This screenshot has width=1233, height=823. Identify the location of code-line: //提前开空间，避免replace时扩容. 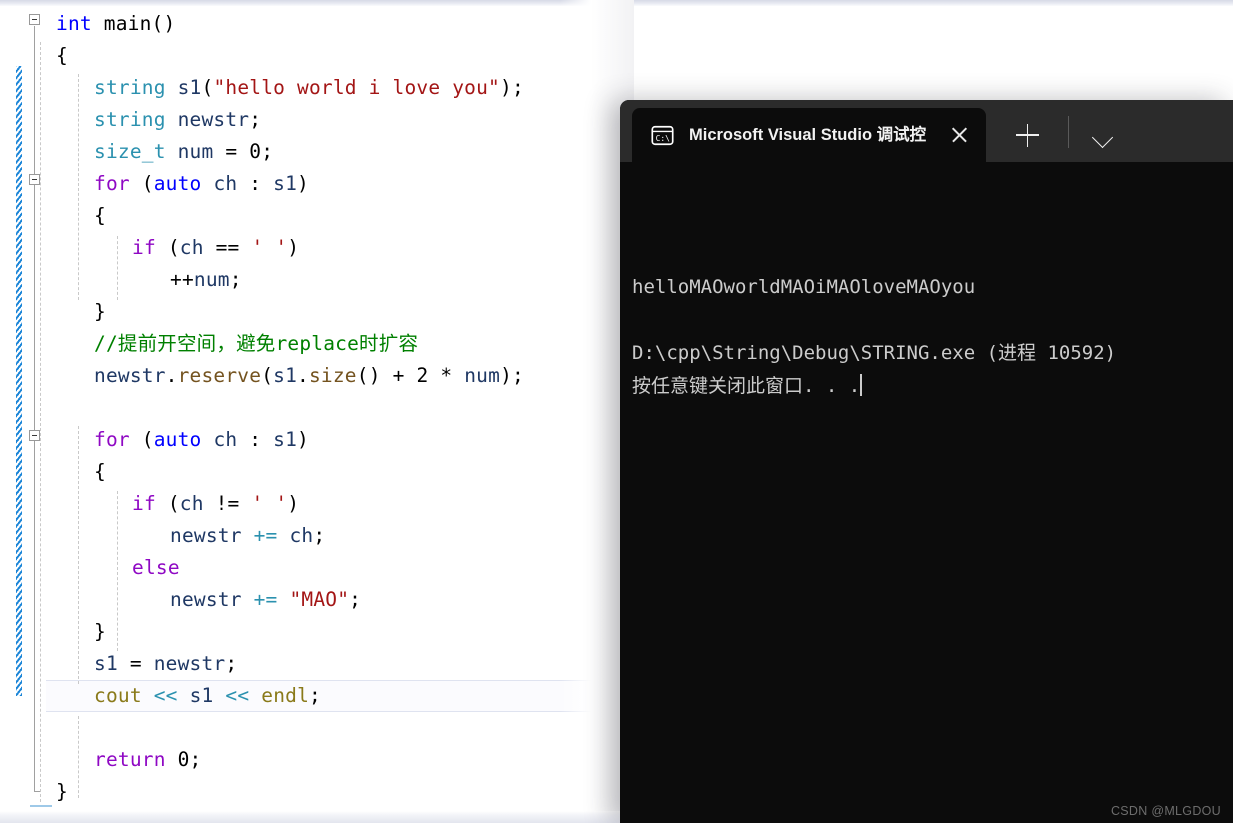
(256, 344).